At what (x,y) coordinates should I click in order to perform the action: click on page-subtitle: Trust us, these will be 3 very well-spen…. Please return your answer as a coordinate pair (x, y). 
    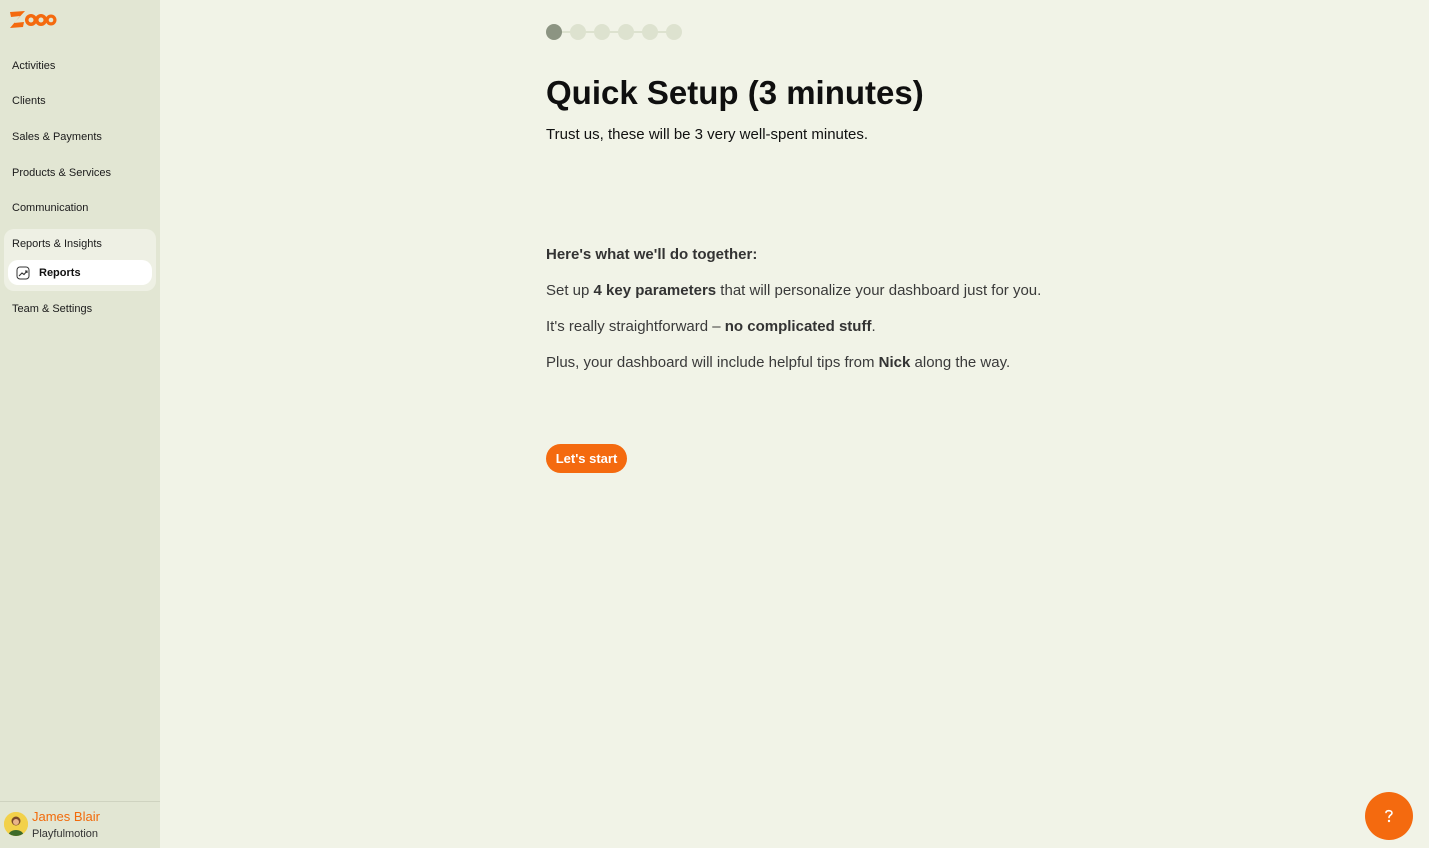
    Looking at the image, I should click on (707, 134).